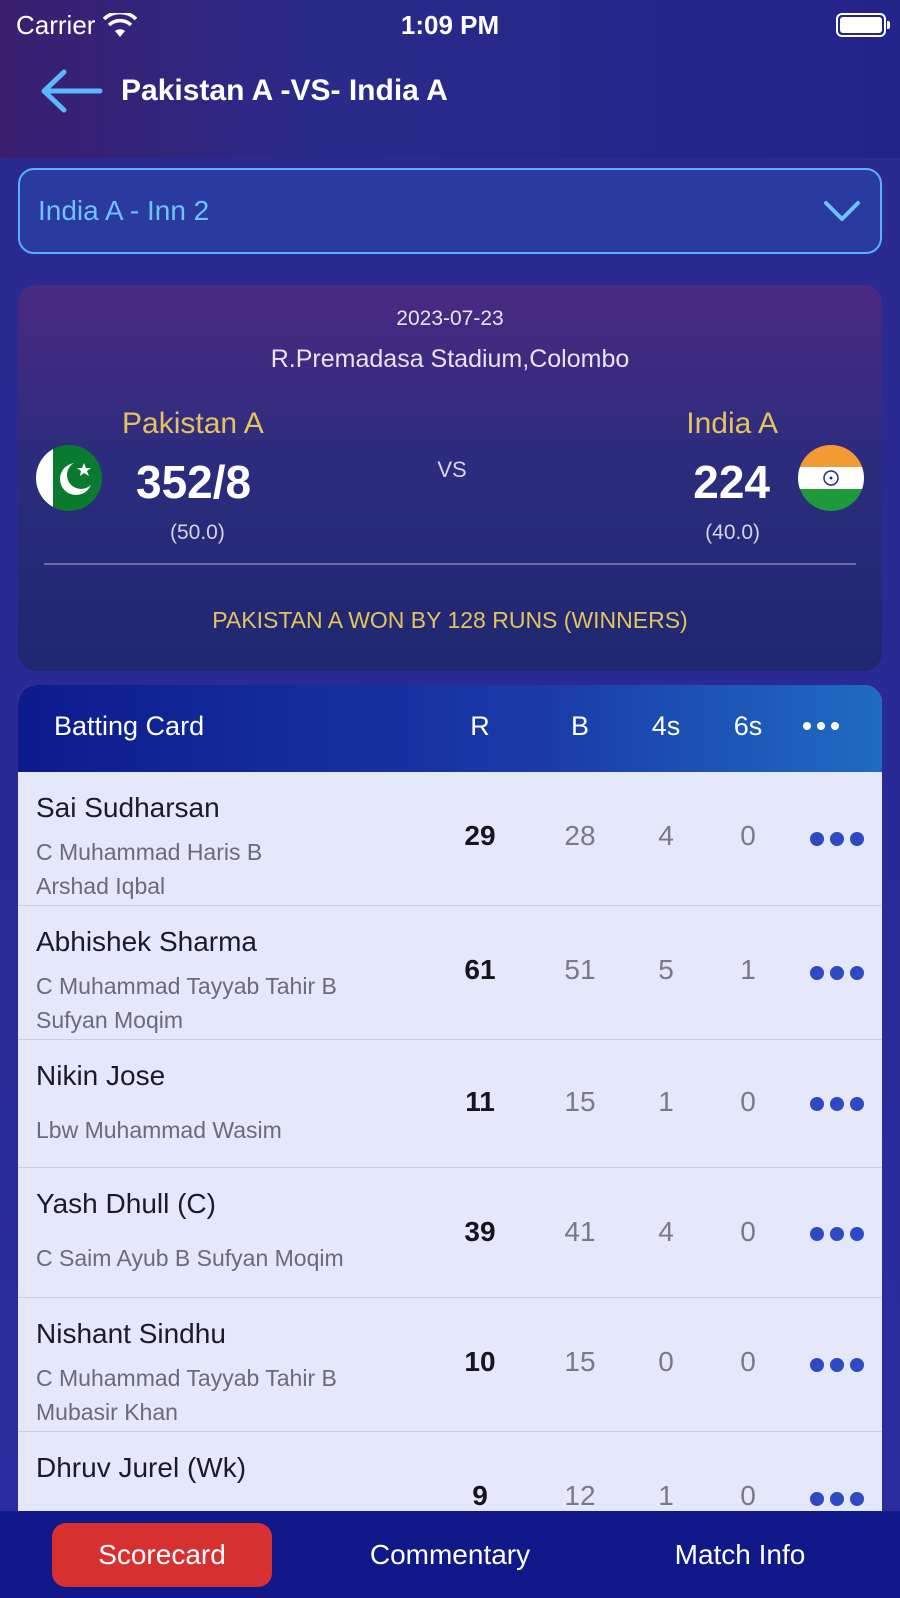  I want to click on batting-card-header: Batting Card R B 4s 6s, so click(450, 728).